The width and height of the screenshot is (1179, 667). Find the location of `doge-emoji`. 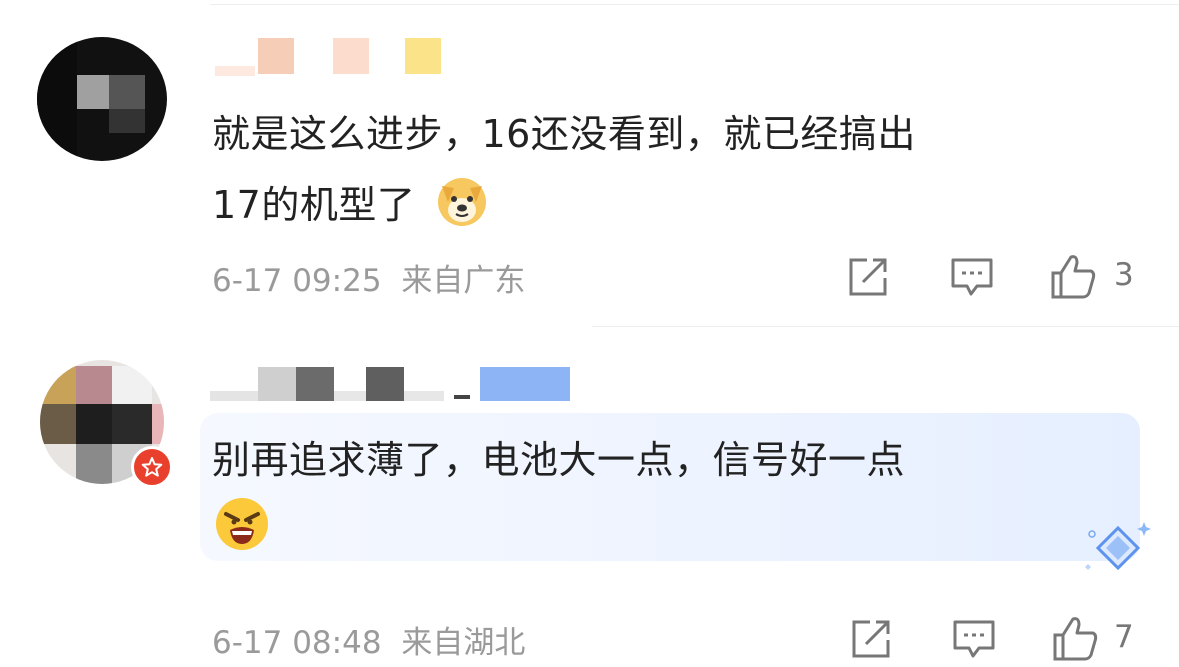

doge-emoji is located at coordinates (461, 202).